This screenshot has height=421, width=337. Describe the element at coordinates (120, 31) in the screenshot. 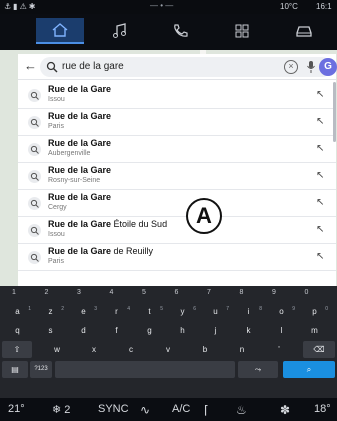

I see `nav-tab-music` at that location.